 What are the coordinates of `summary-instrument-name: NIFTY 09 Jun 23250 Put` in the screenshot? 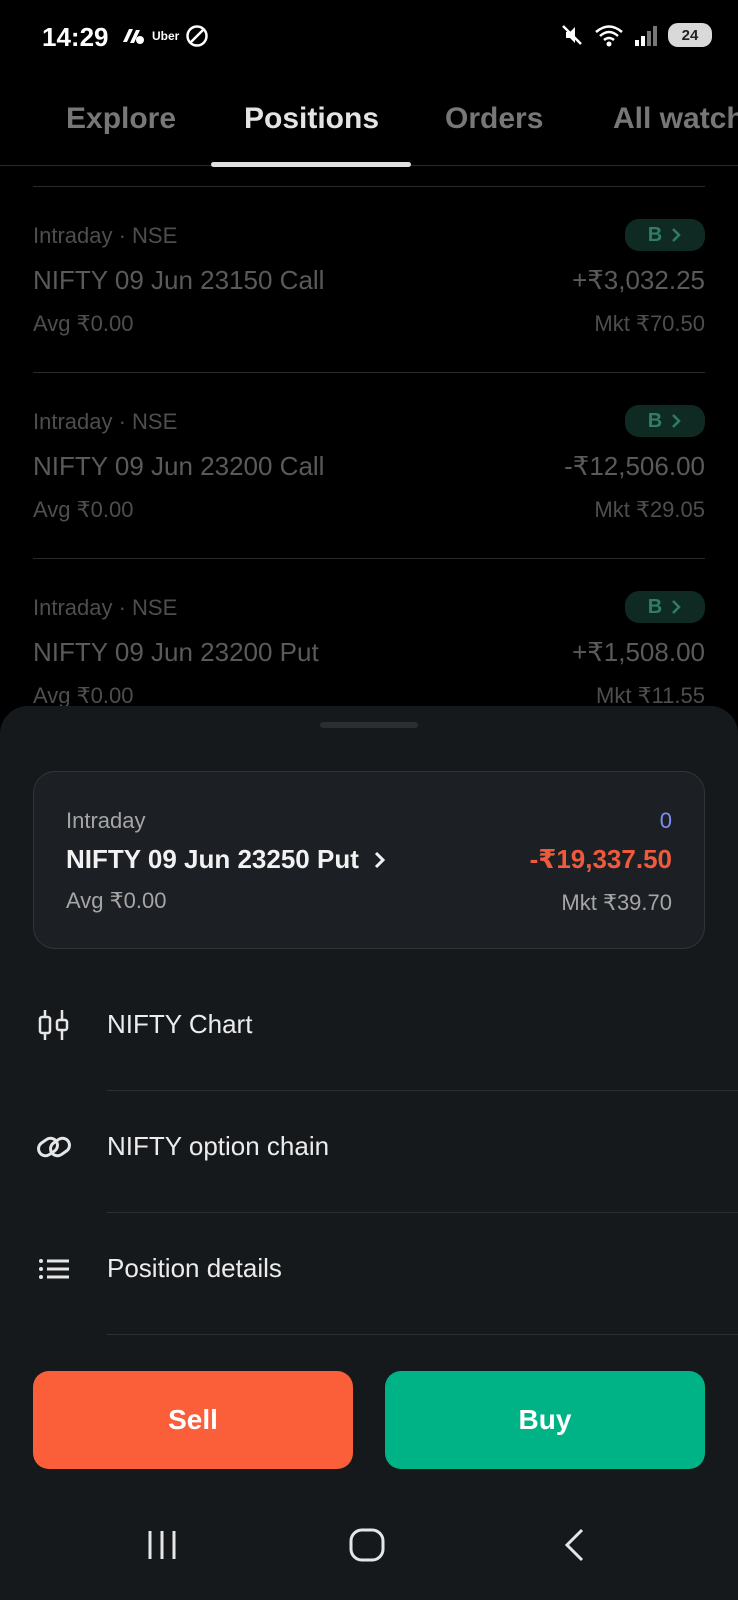 It's located at (212, 859).